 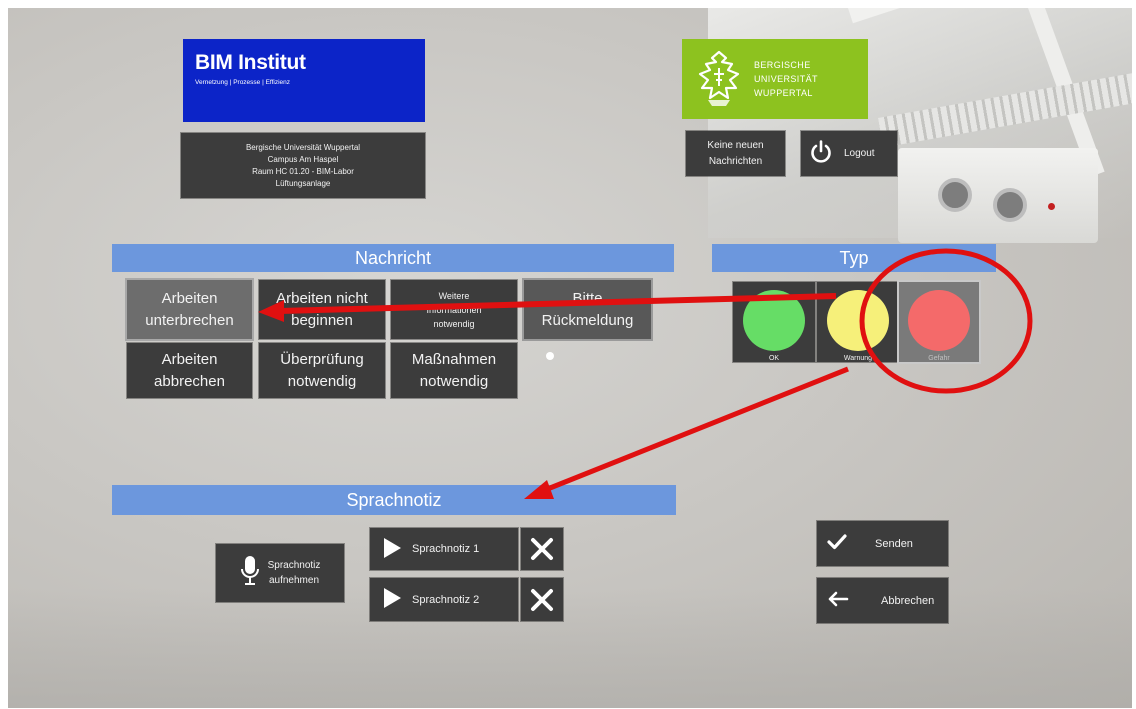 I want to click on cancel-button: Abbrechen, so click(x=882, y=600).